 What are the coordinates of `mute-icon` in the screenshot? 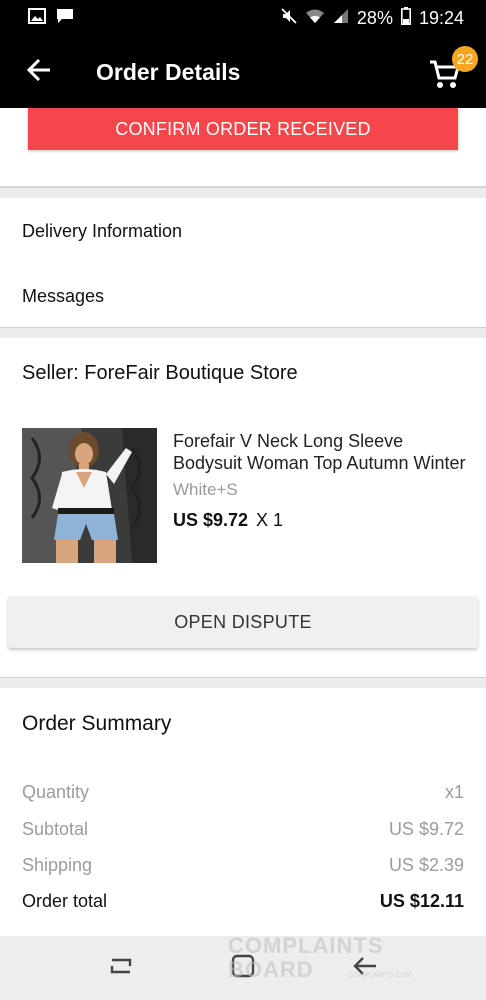 It's located at (289, 18).